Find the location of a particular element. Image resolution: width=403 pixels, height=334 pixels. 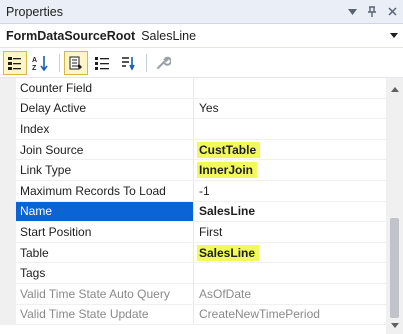

alphabetical-icon: A Z is located at coordinates (41, 63).